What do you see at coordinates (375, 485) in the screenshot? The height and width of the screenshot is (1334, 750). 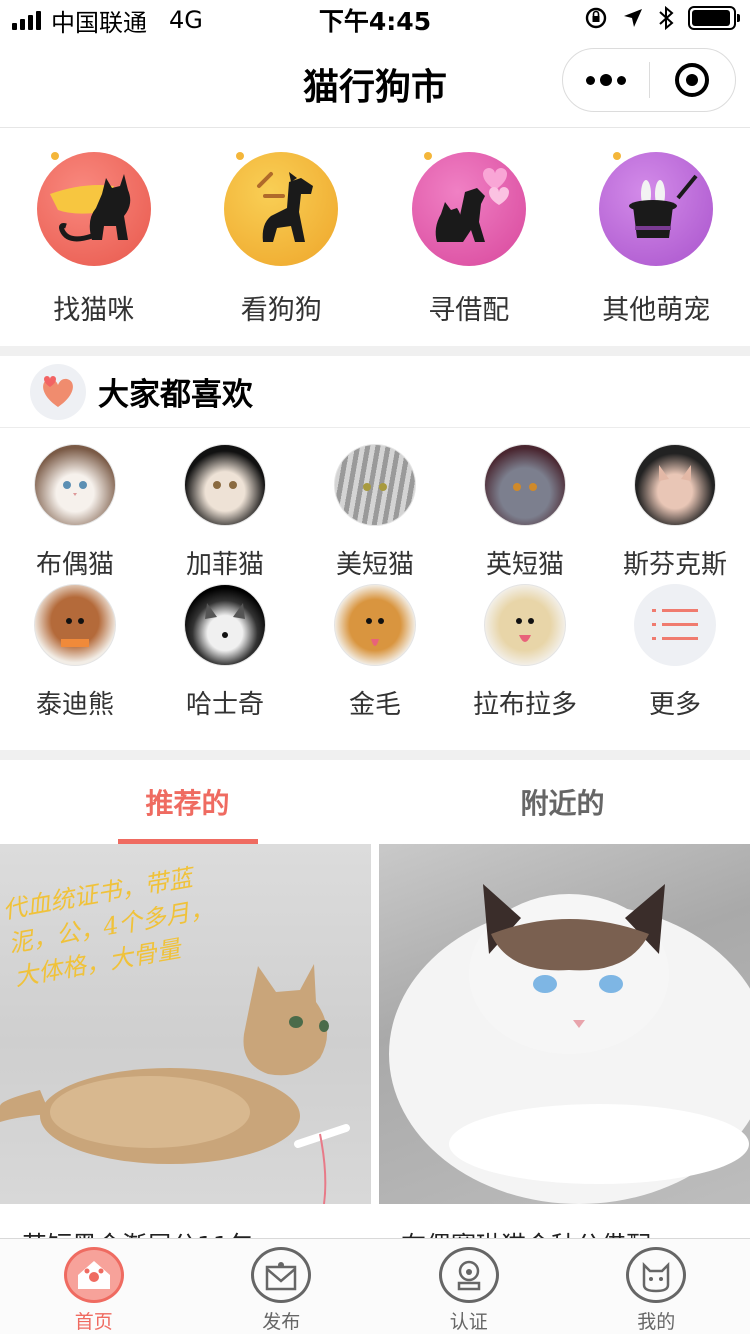 I see `american-shorthair-avatar` at bounding box center [375, 485].